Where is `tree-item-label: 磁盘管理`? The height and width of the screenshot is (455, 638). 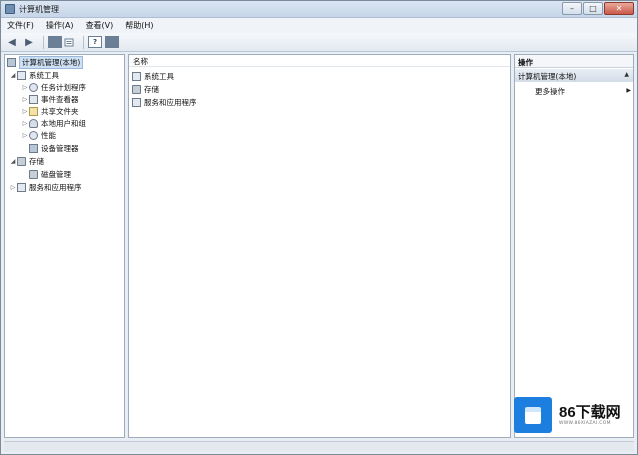
tree-item-label: 磁盘管理 is located at coordinates (56, 174).